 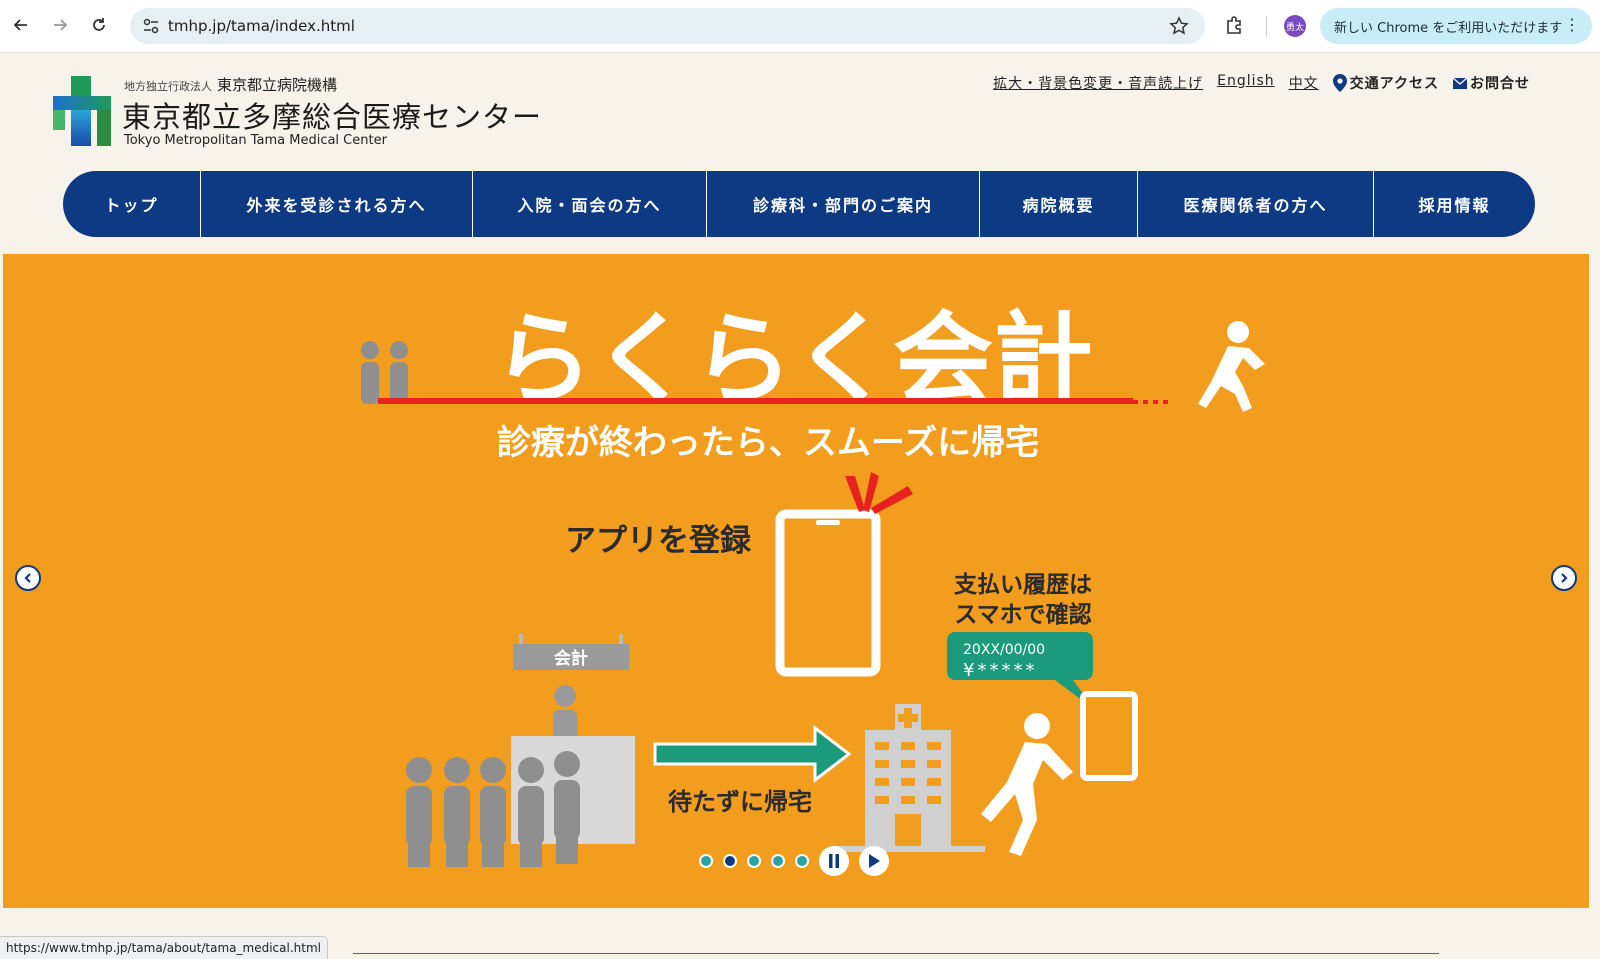 What do you see at coordinates (1179, 26) in the screenshot?
I see `star-icon` at bounding box center [1179, 26].